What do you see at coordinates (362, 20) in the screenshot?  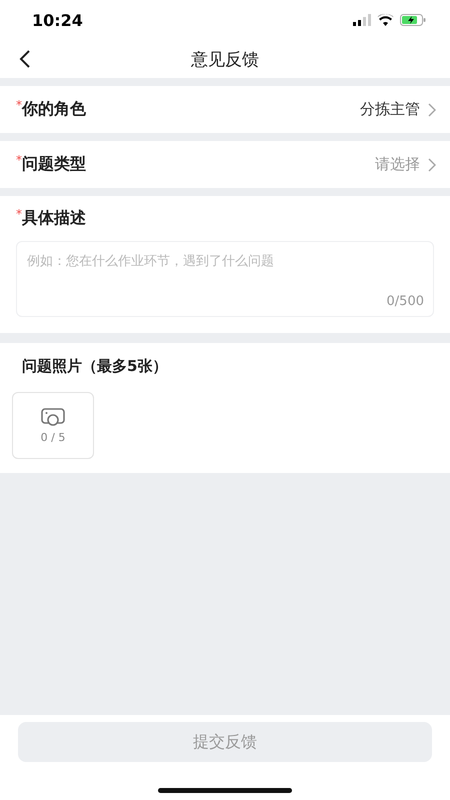 I see `signal-icon` at bounding box center [362, 20].